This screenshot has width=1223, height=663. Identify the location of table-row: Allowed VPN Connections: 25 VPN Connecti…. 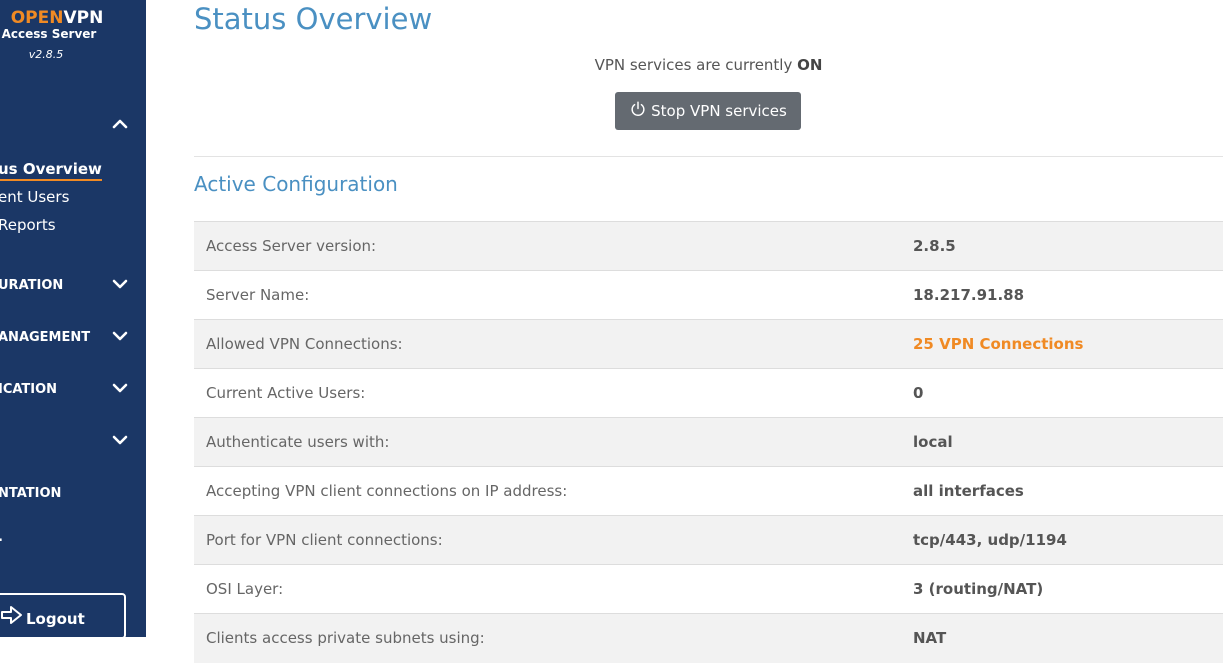
(708, 344).